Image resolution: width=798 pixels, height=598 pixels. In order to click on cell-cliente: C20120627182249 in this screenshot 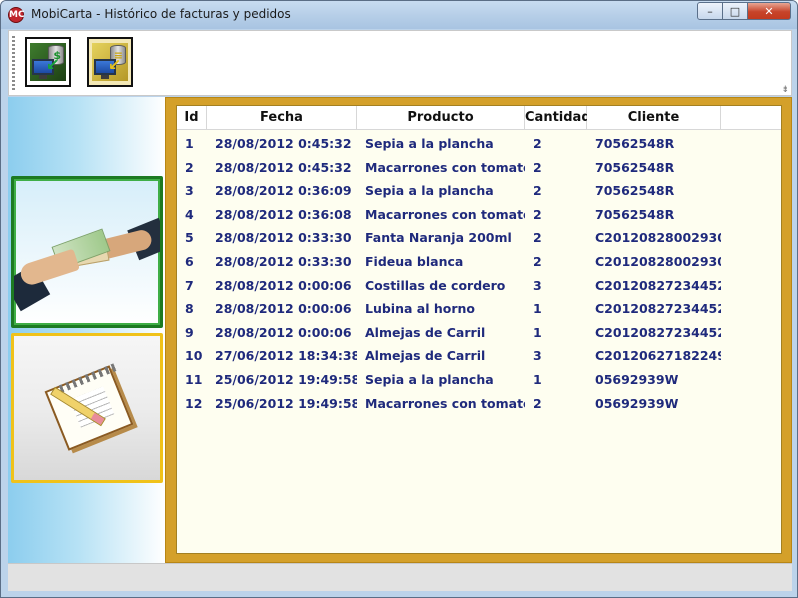, I will do `click(658, 356)`.